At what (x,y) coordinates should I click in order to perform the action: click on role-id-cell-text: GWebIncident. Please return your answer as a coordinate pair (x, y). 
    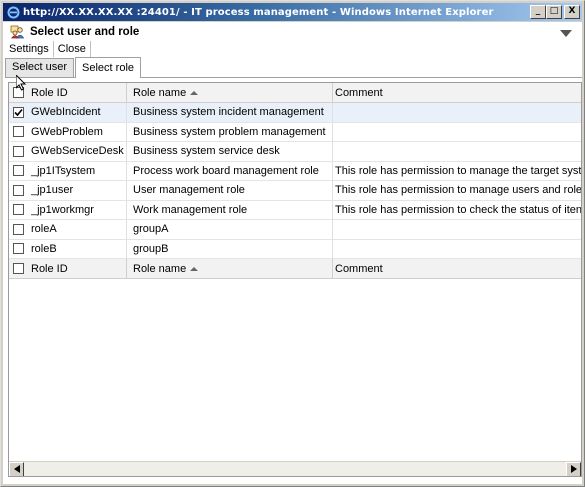
    Looking at the image, I should click on (66, 112).